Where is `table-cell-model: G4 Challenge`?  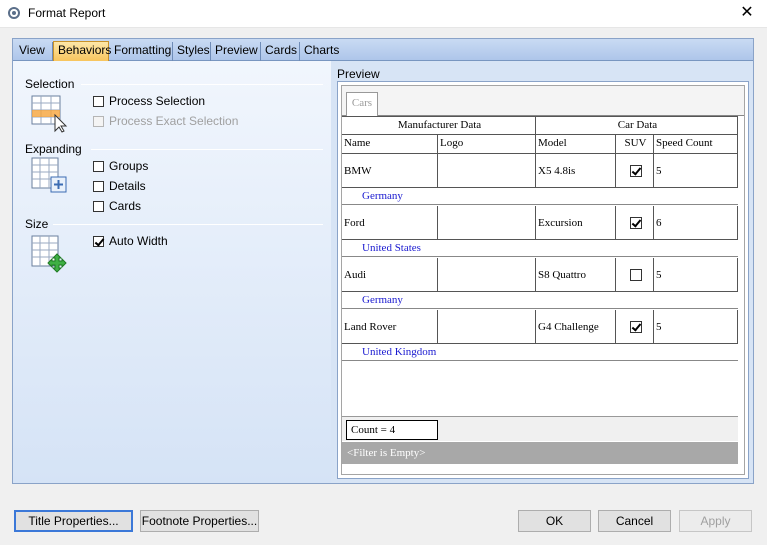 table-cell-model: G4 Challenge is located at coordinates (576, 327).